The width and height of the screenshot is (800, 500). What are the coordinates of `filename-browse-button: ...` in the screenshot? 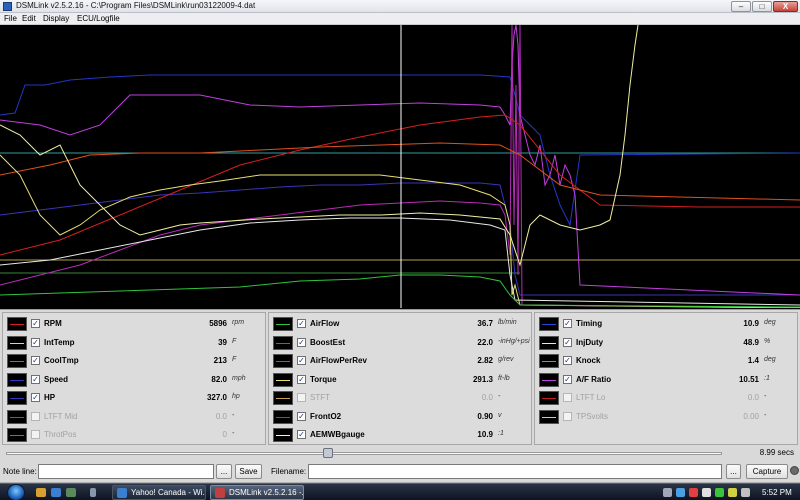 It's located at (733, 471).